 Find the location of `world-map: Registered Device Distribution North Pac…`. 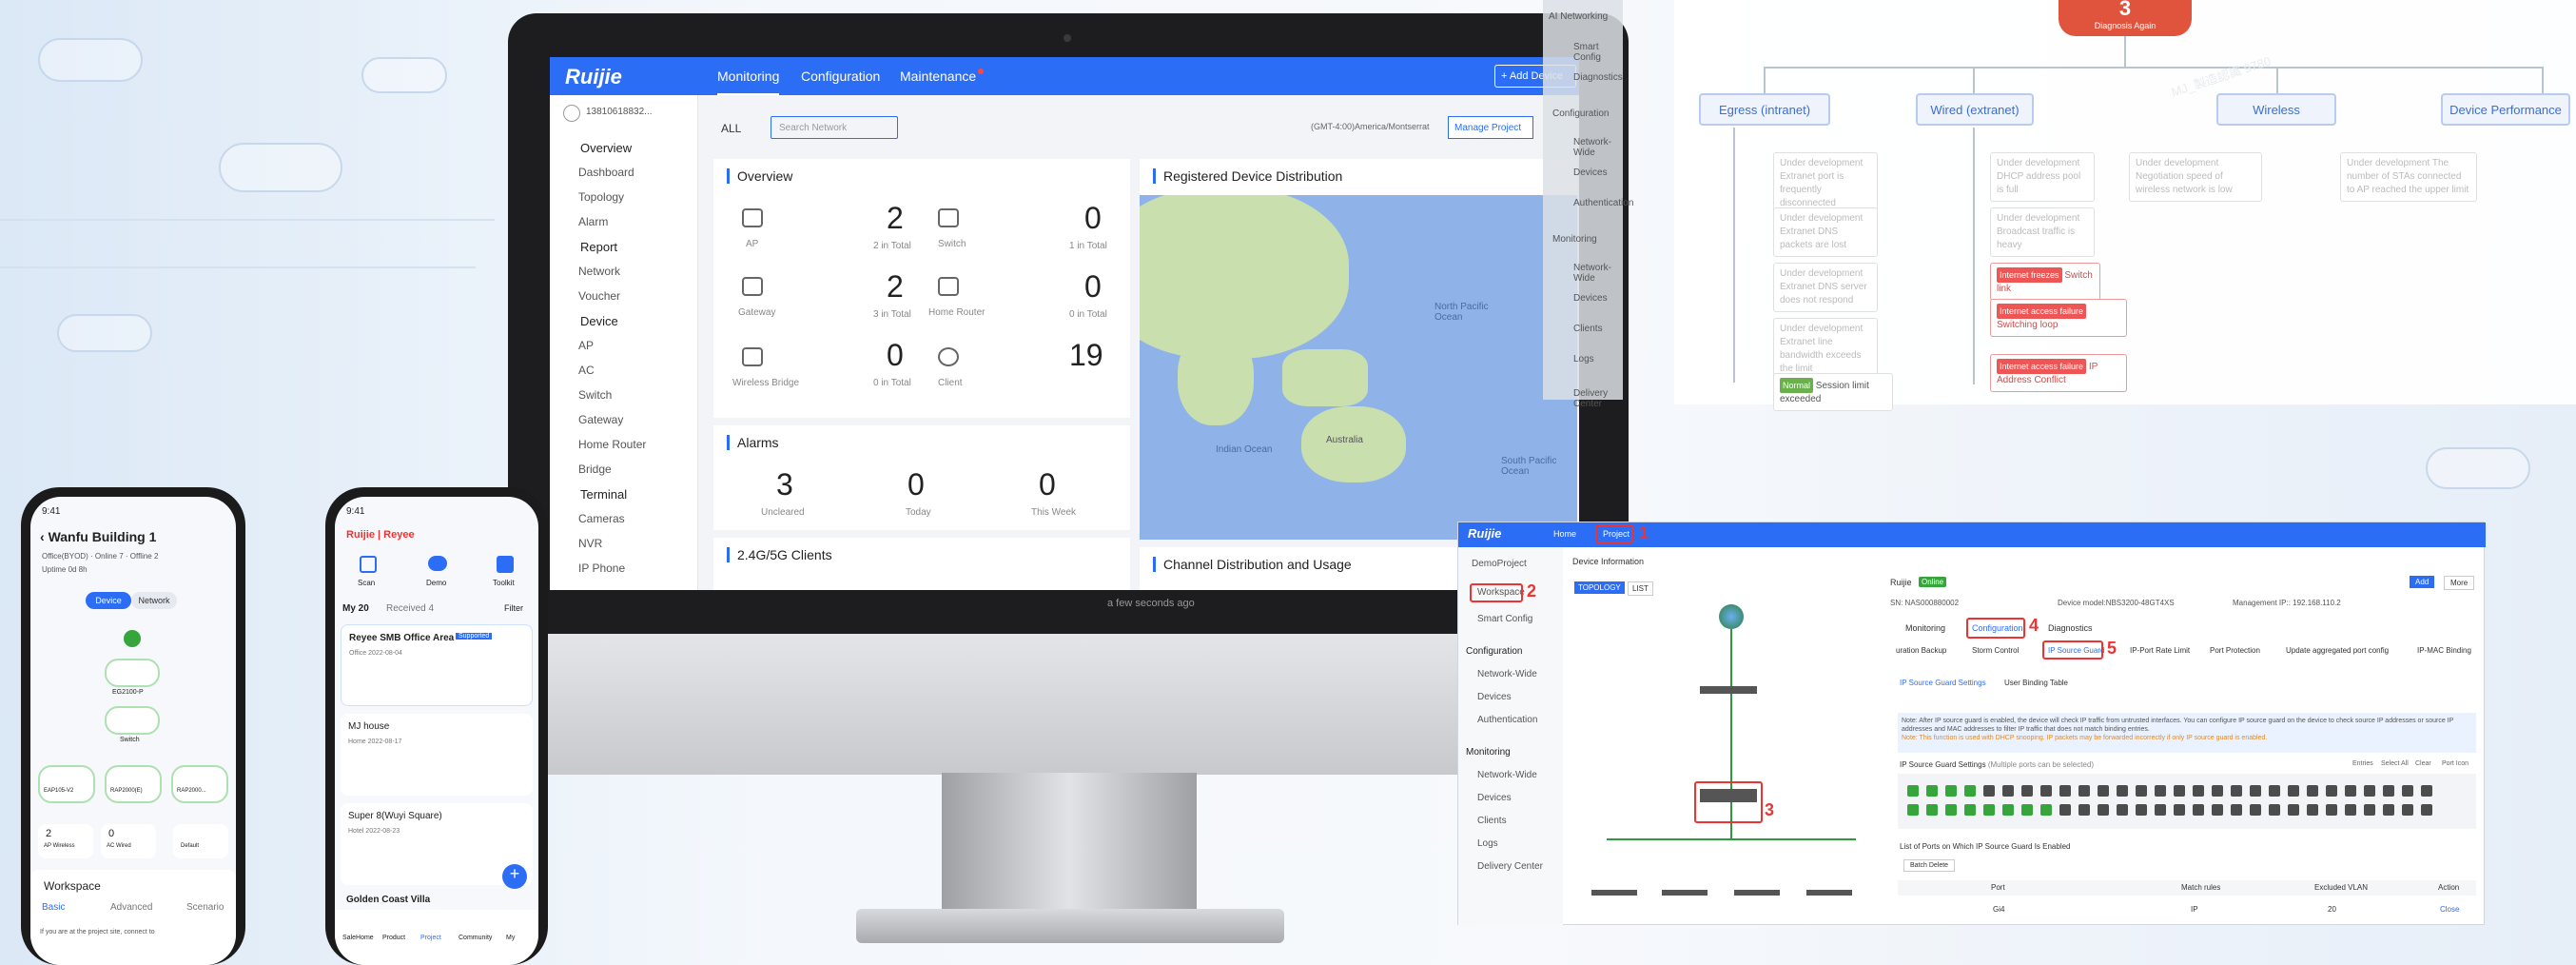

world-map: Registered Device Distribution North Pac… is located at coordinates (1359, 349).